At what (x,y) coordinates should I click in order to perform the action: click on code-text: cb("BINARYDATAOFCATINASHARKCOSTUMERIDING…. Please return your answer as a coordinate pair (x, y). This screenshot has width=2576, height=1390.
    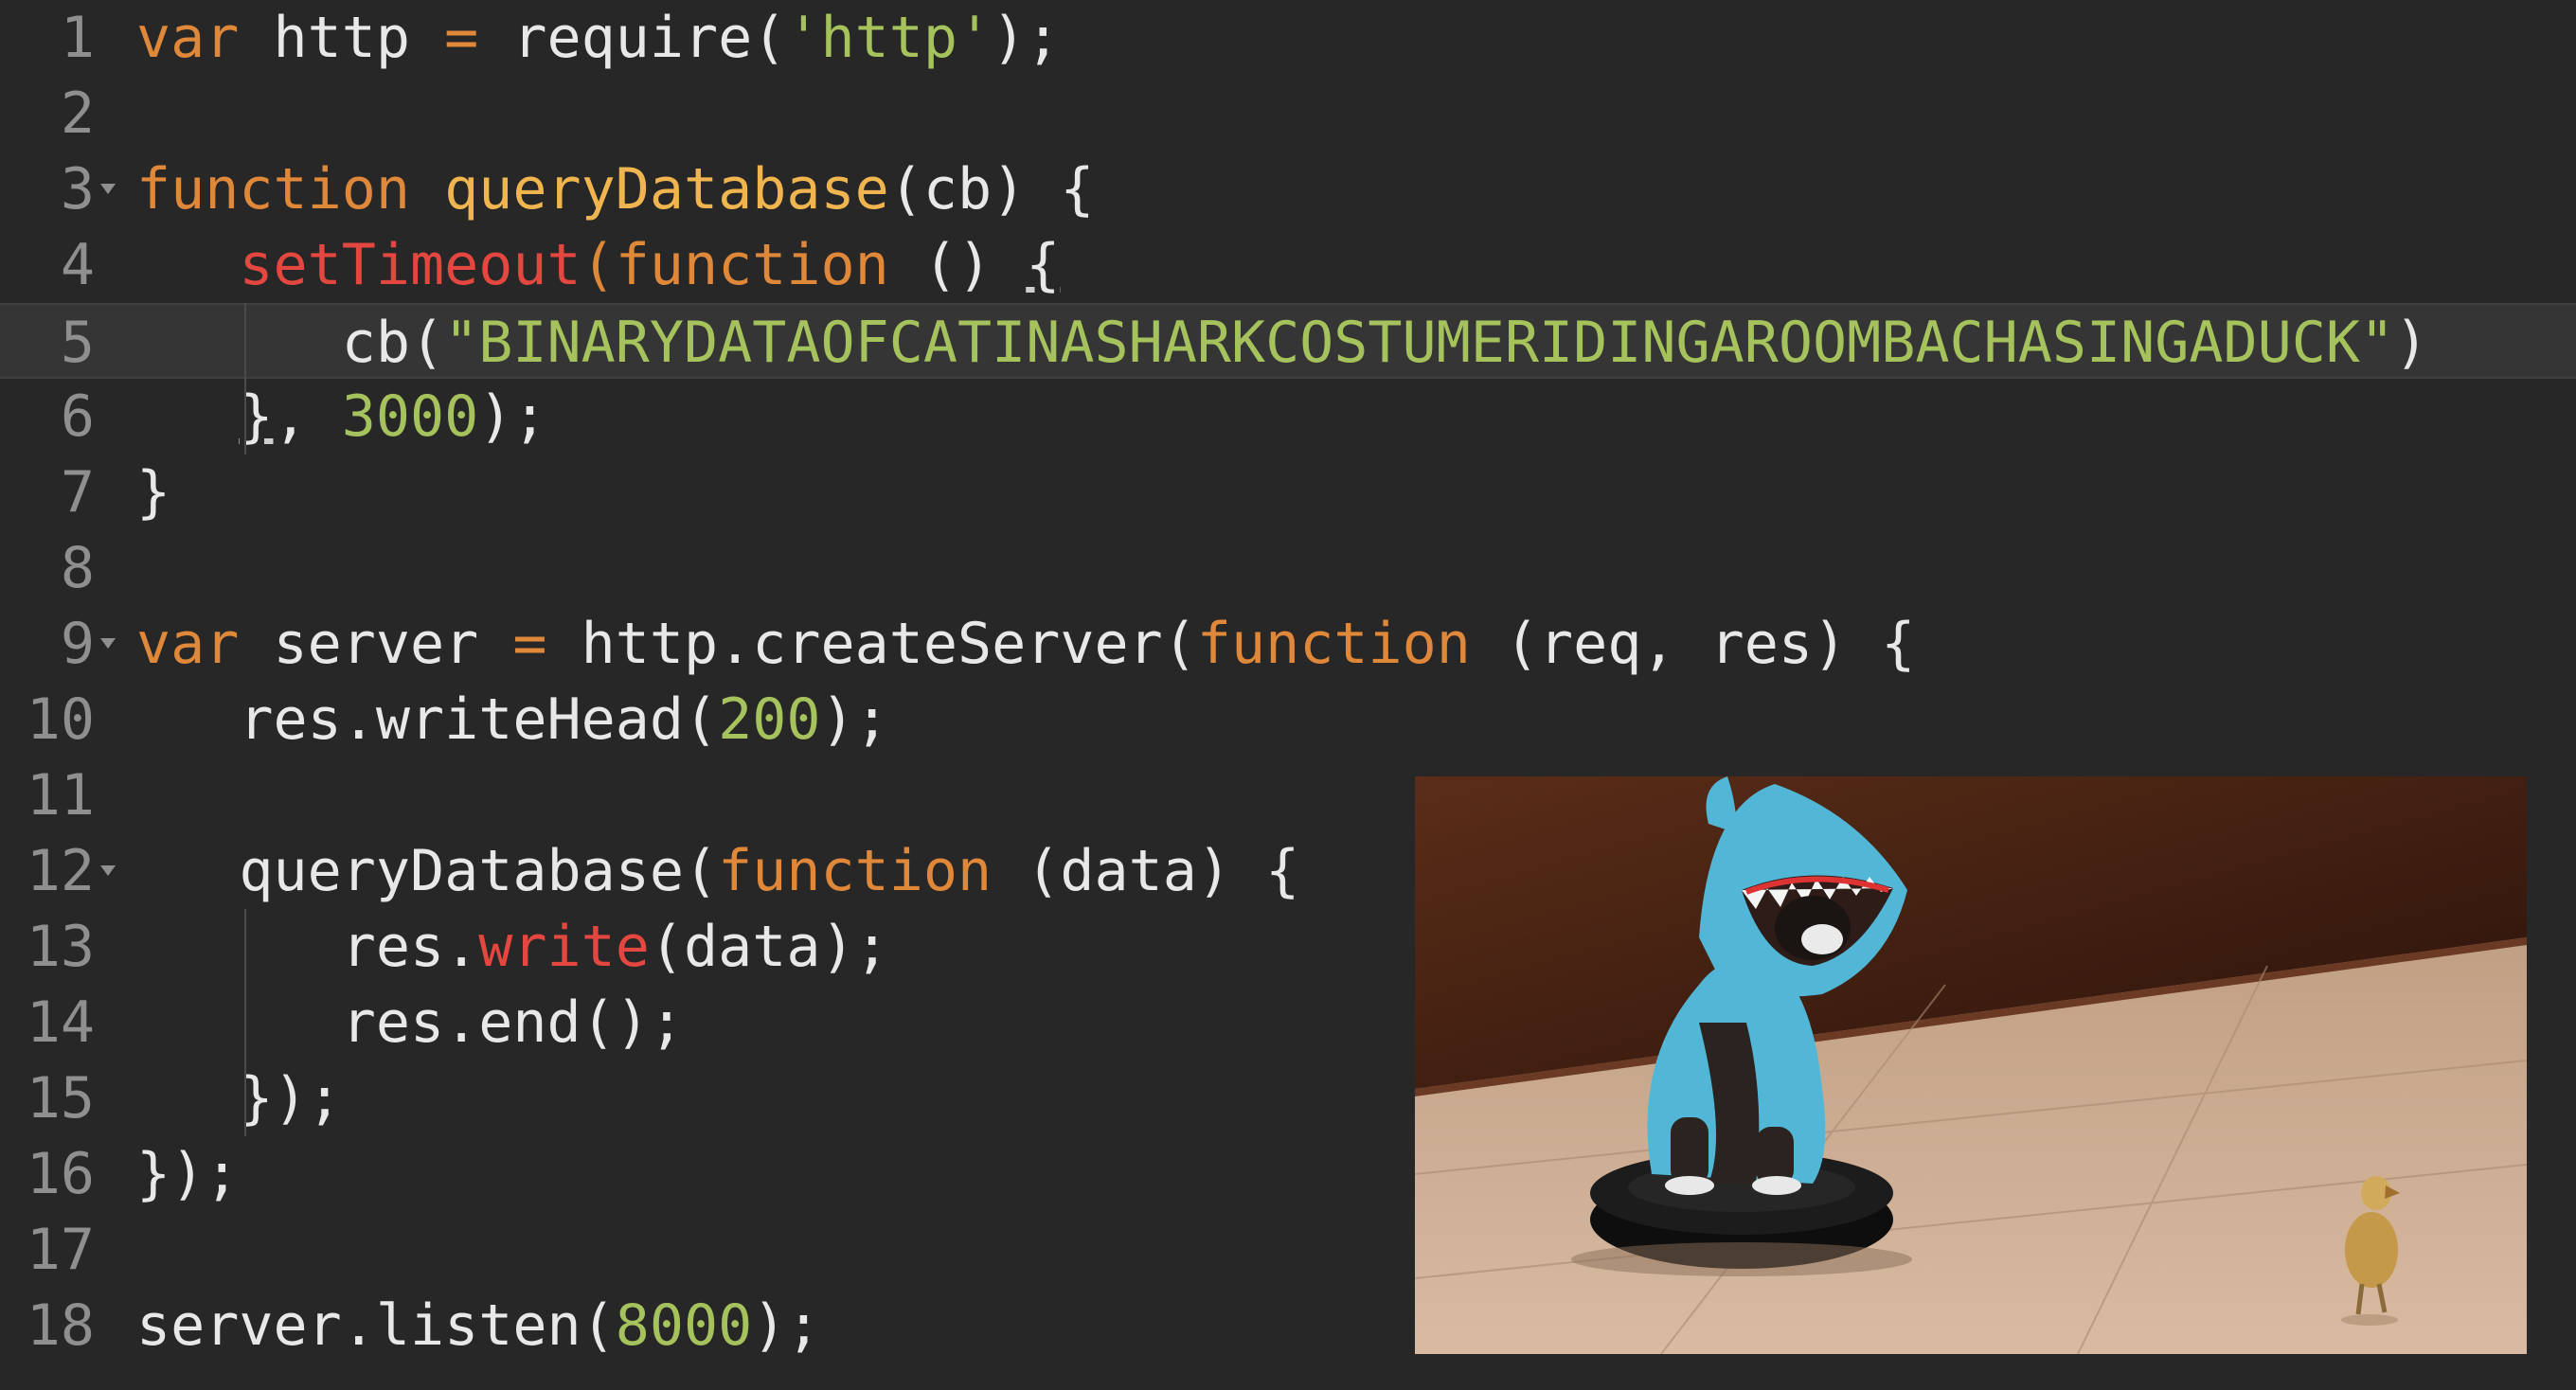
    Looking at the image, I should click on (1282, 343).